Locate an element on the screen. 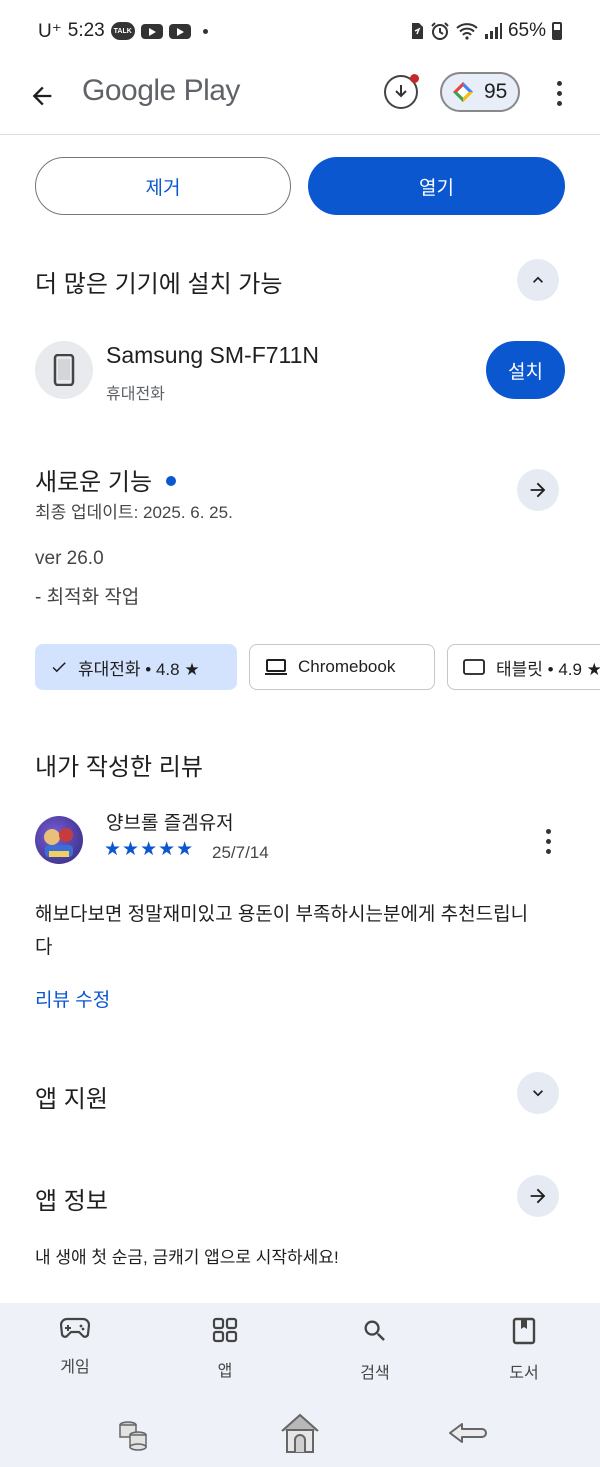 The height and width of the screenshot is (1467, 600). more-notifications-dot is located at coordinates (205, 31).